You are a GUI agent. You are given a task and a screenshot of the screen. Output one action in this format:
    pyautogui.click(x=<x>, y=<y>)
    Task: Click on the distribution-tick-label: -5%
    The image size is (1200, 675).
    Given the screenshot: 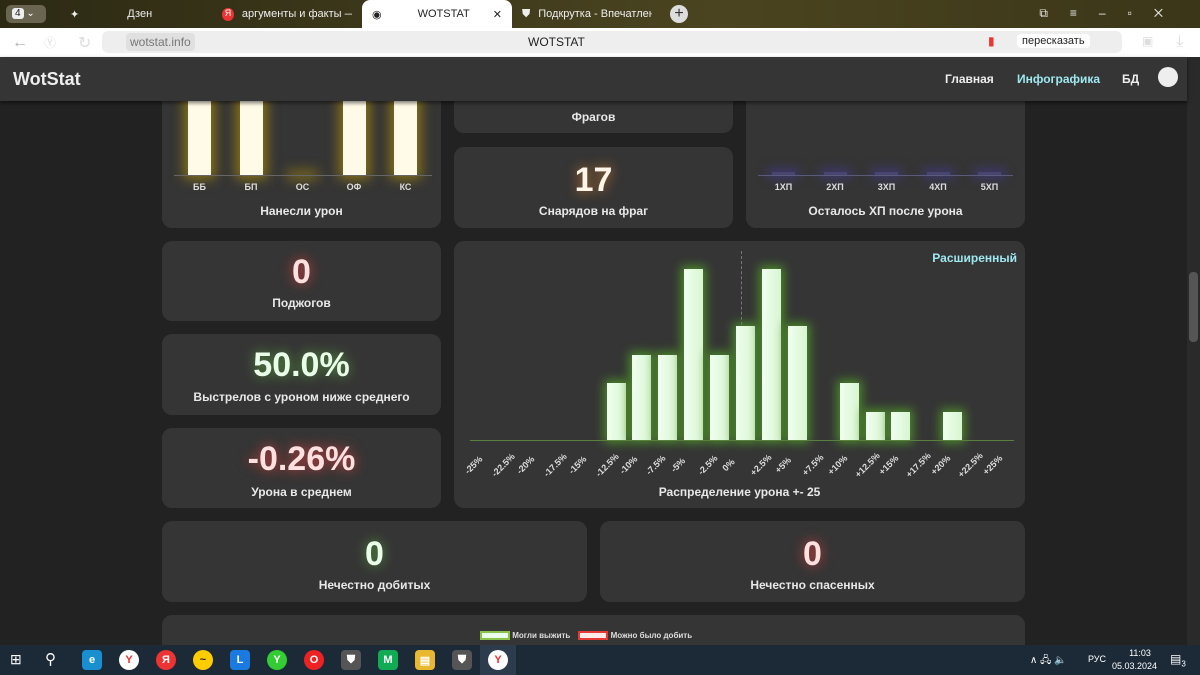 What is the action you would take?
    pyautogui.click(x=678, y=465)
    